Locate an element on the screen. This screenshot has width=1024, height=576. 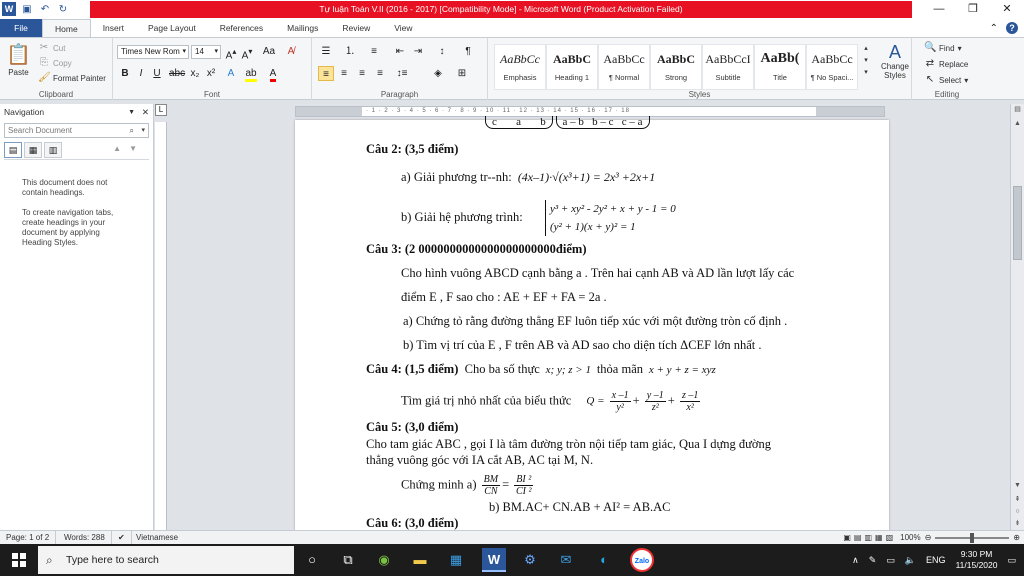
ribbon-collapse-icon: ⌃ is located at coordinates (994, 28).